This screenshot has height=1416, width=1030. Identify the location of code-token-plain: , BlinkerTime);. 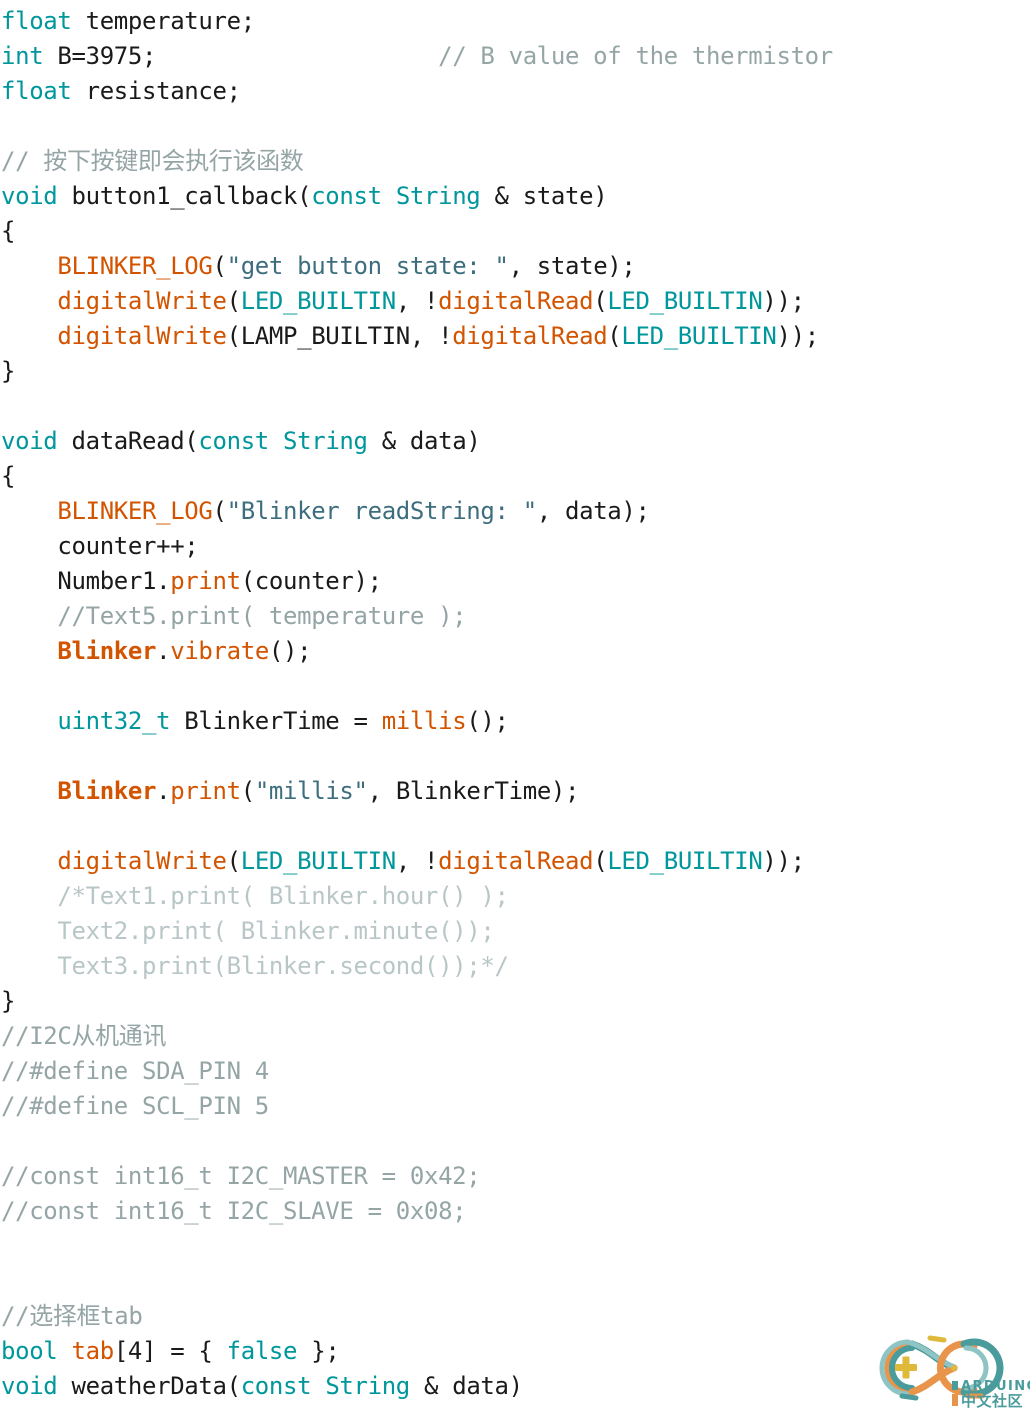
(473, 791).